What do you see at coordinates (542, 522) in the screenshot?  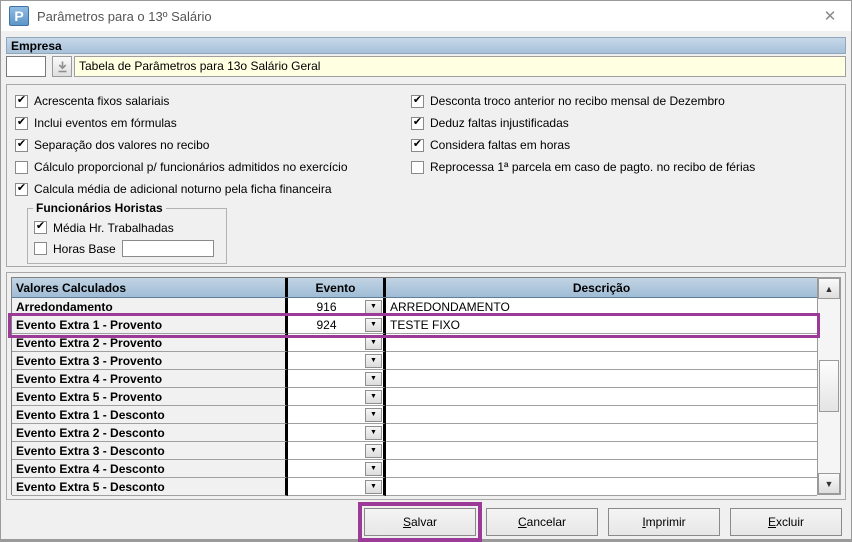 I see `cancelar-button: Cancelar` at bounding box center [542, 522].